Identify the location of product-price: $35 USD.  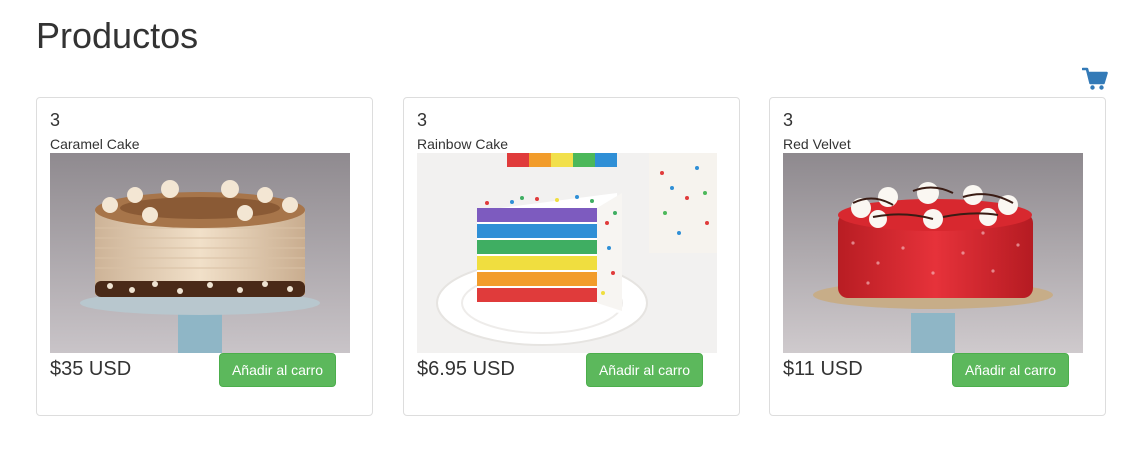
(91, 369).